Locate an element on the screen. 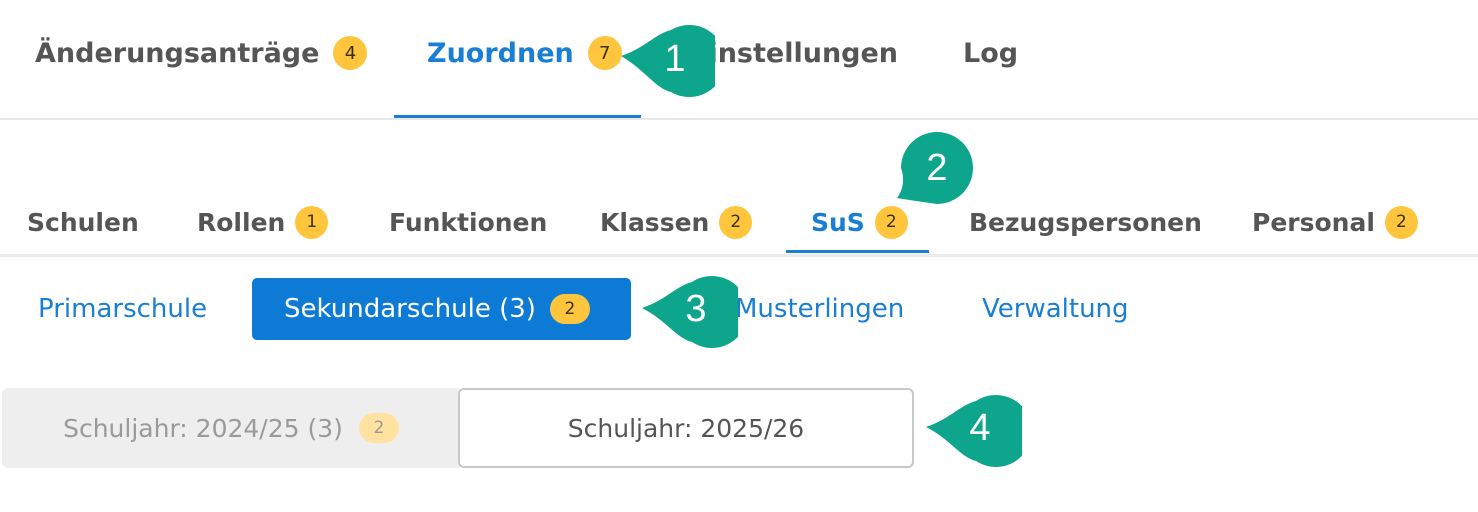 The width and height of the screenshot is (1478, 512). callout-number: 1 is located at coordinates (674, 59).